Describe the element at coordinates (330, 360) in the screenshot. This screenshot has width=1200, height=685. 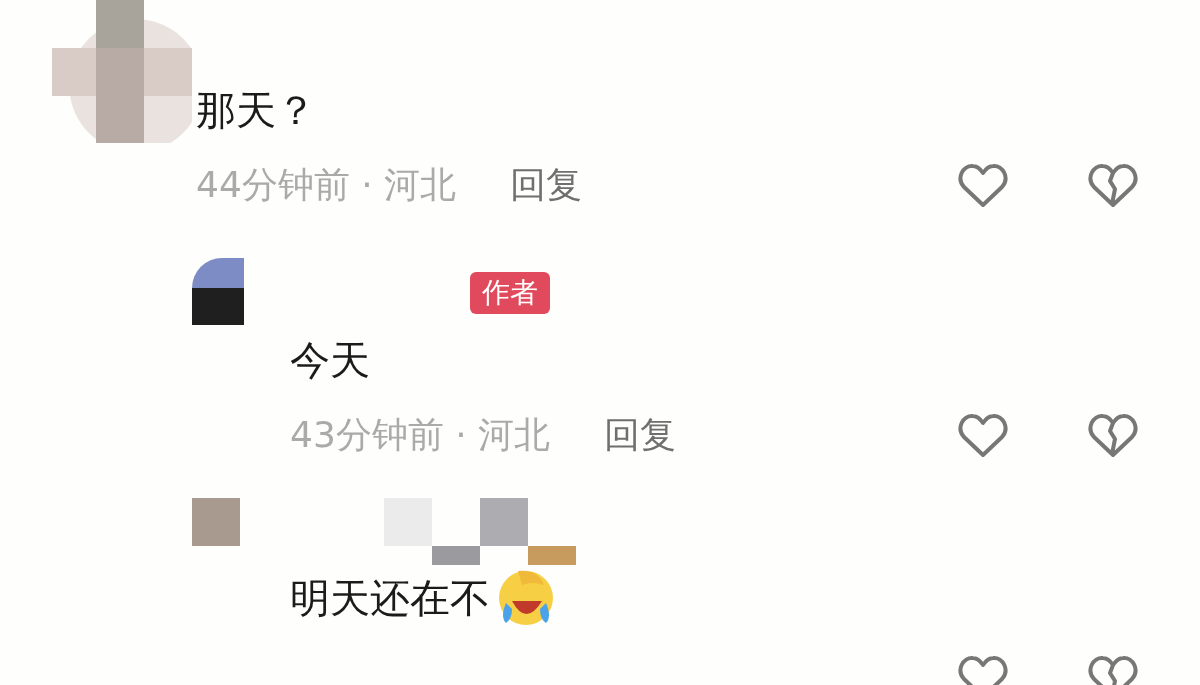
I see `comment-text: 今天` at that location.